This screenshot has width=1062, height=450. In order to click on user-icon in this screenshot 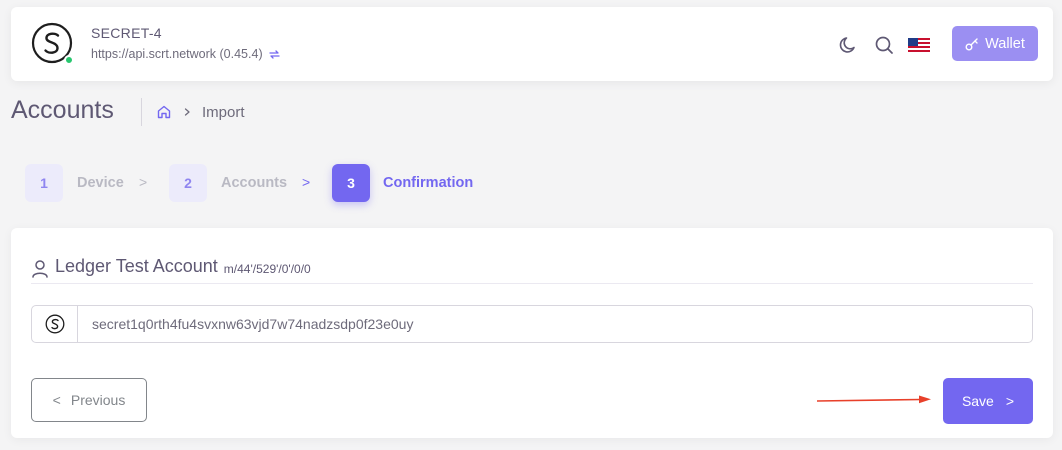, I will do `click(40, 269)`.